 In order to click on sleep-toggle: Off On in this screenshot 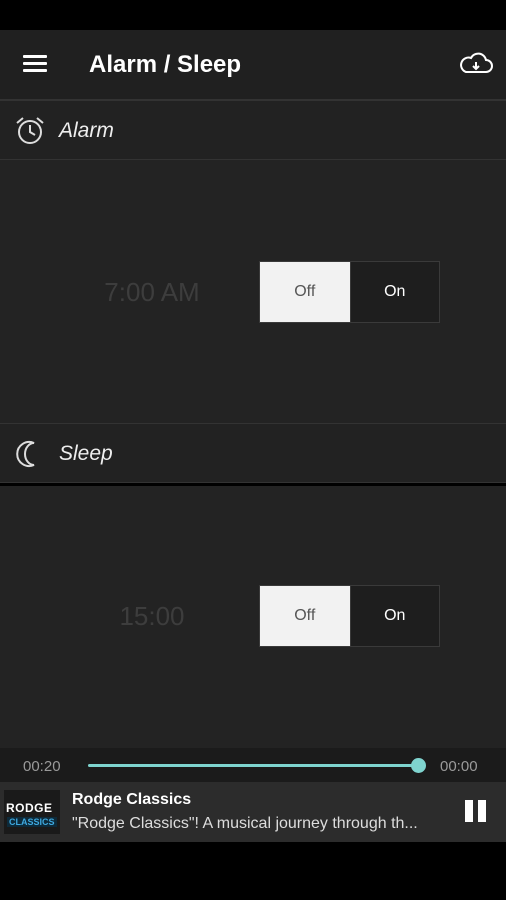, I will do `click(349, 616)`.